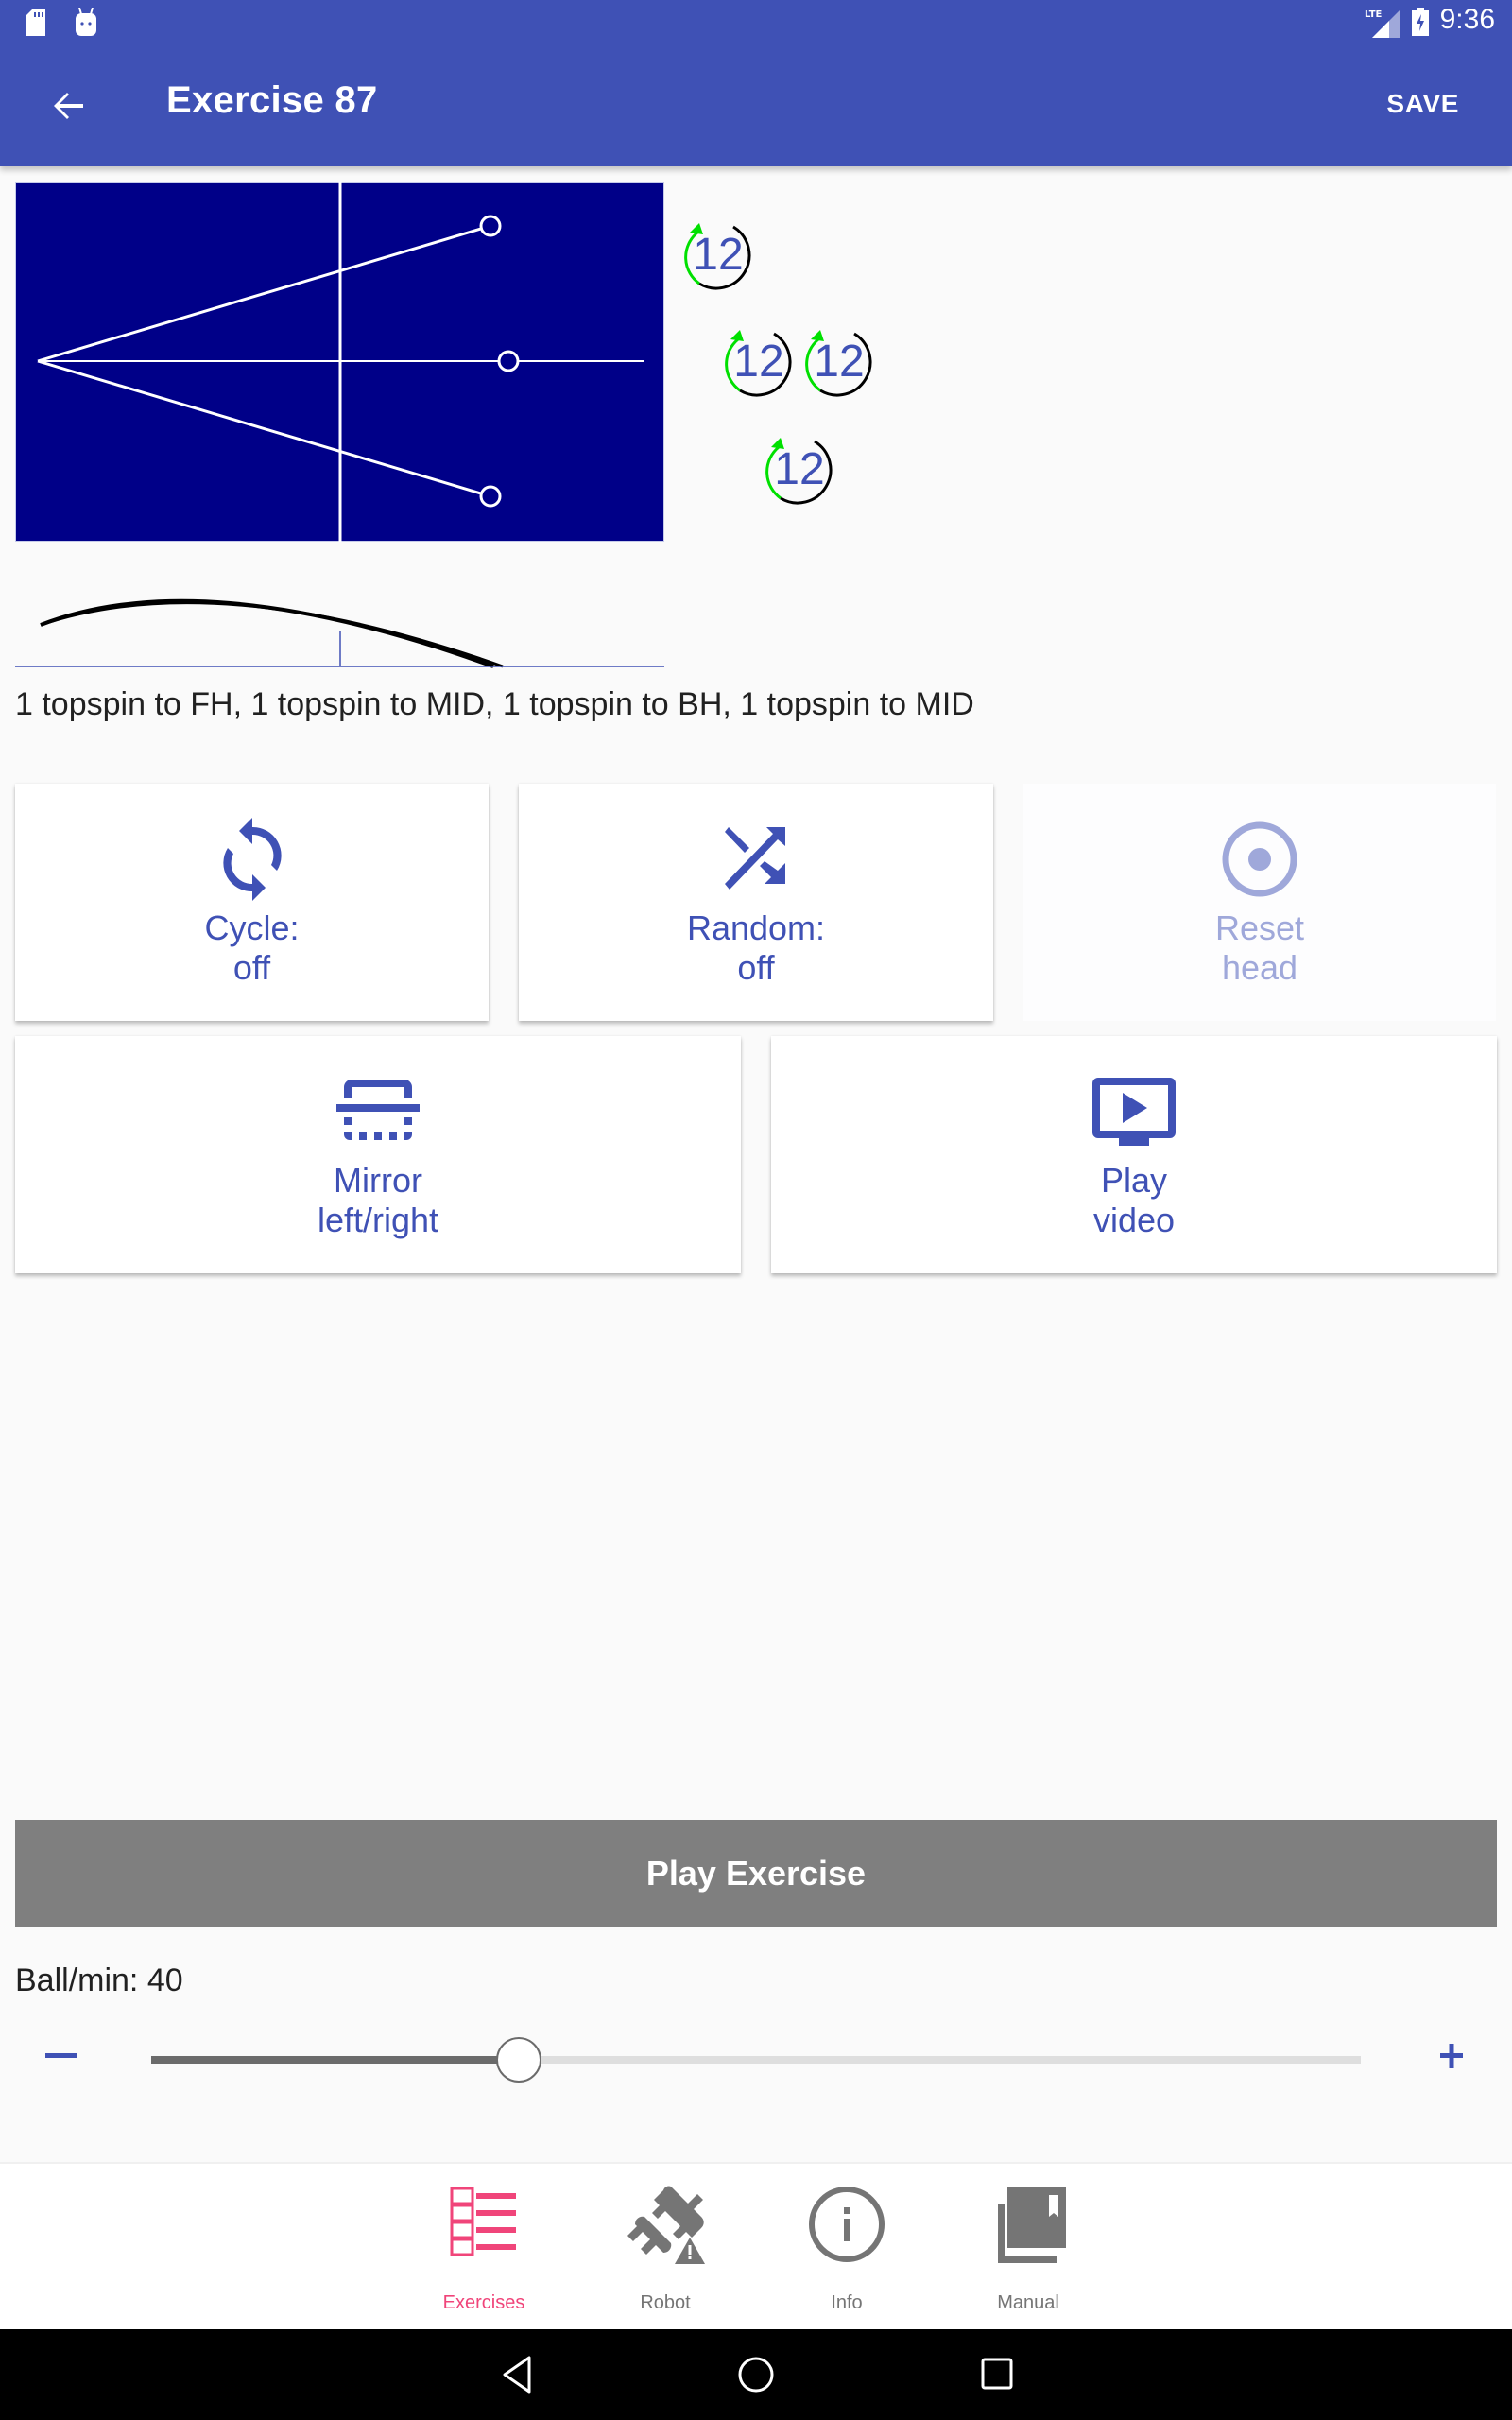  I want to click on android-debug-icon, so click(86, 22).